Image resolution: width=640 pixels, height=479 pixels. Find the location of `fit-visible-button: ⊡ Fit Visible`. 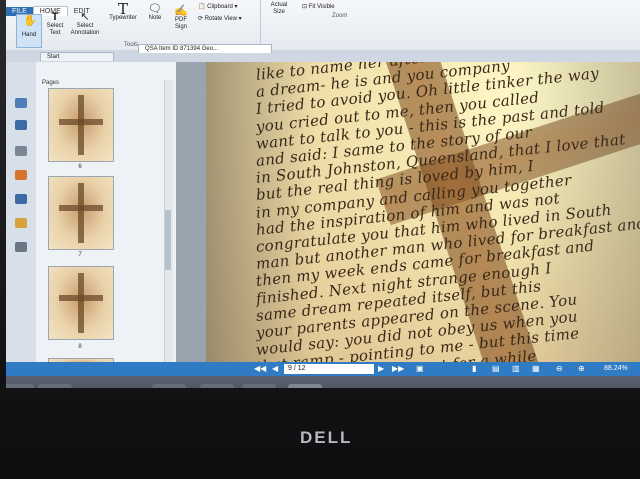

fit-visible-button: ⊡ Fit Visible is located at coordinates (318, 7).